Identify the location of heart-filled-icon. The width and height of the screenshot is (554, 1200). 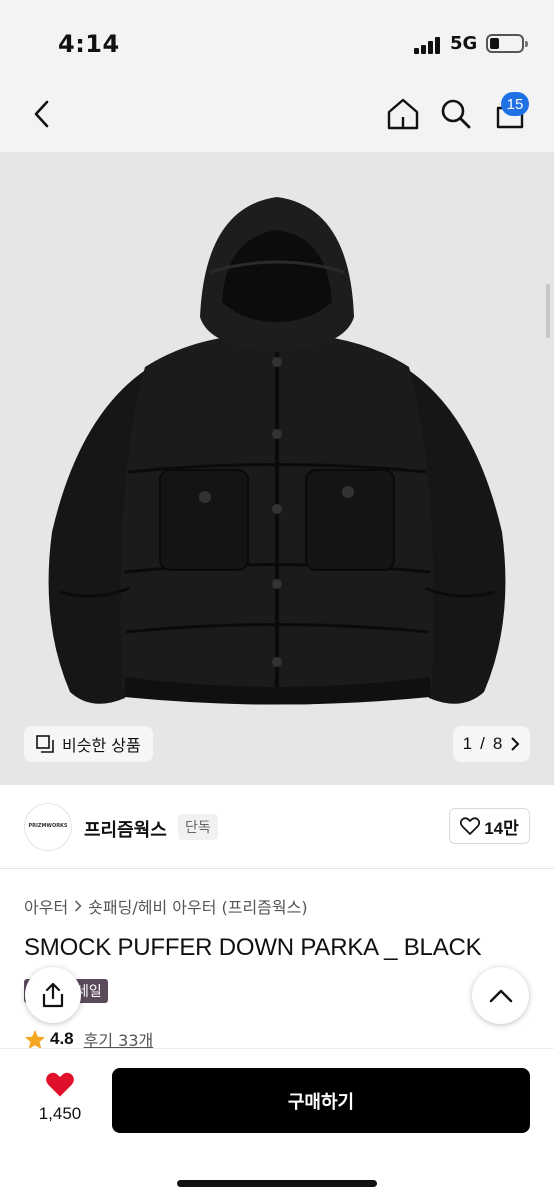
(60, 1084).